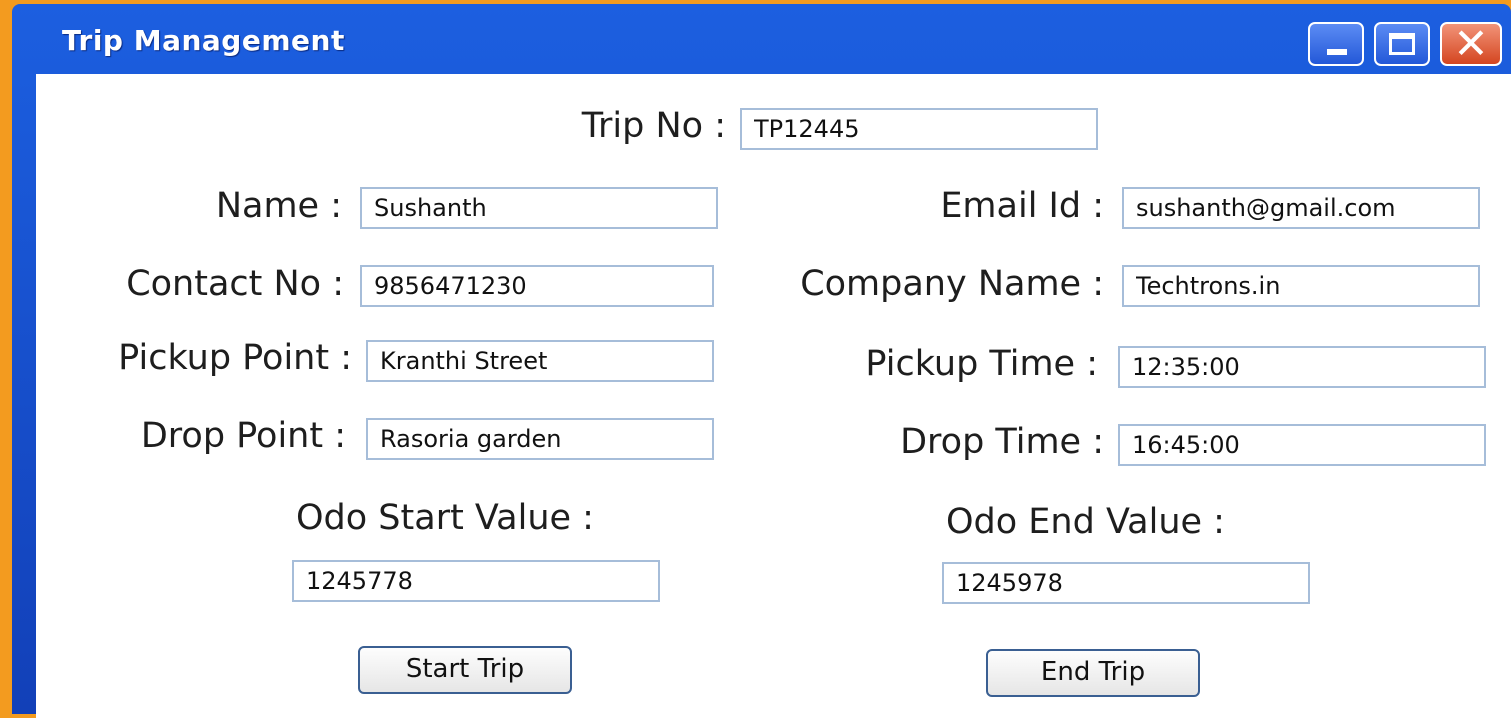  What do you see at coordinates (1002, 442) in the screenshot?
I see `drop-time-label: Drop Time :` at bounding box center [1002, 442].